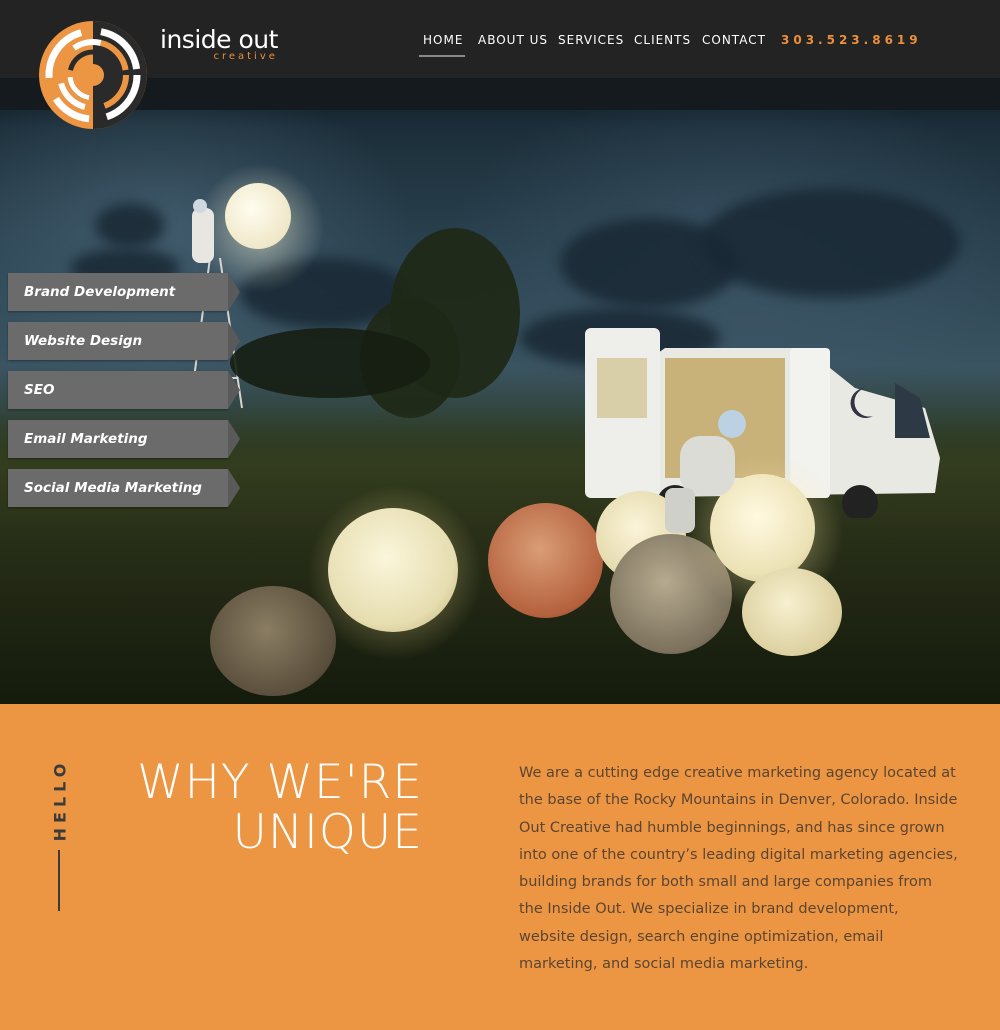 The height and width of the screenshot is (1030, 1000). What do you see at coordinates (124, 390) in the screenshot?
I see `service-tab-seo: SEO` at bounding box center [124, 390].